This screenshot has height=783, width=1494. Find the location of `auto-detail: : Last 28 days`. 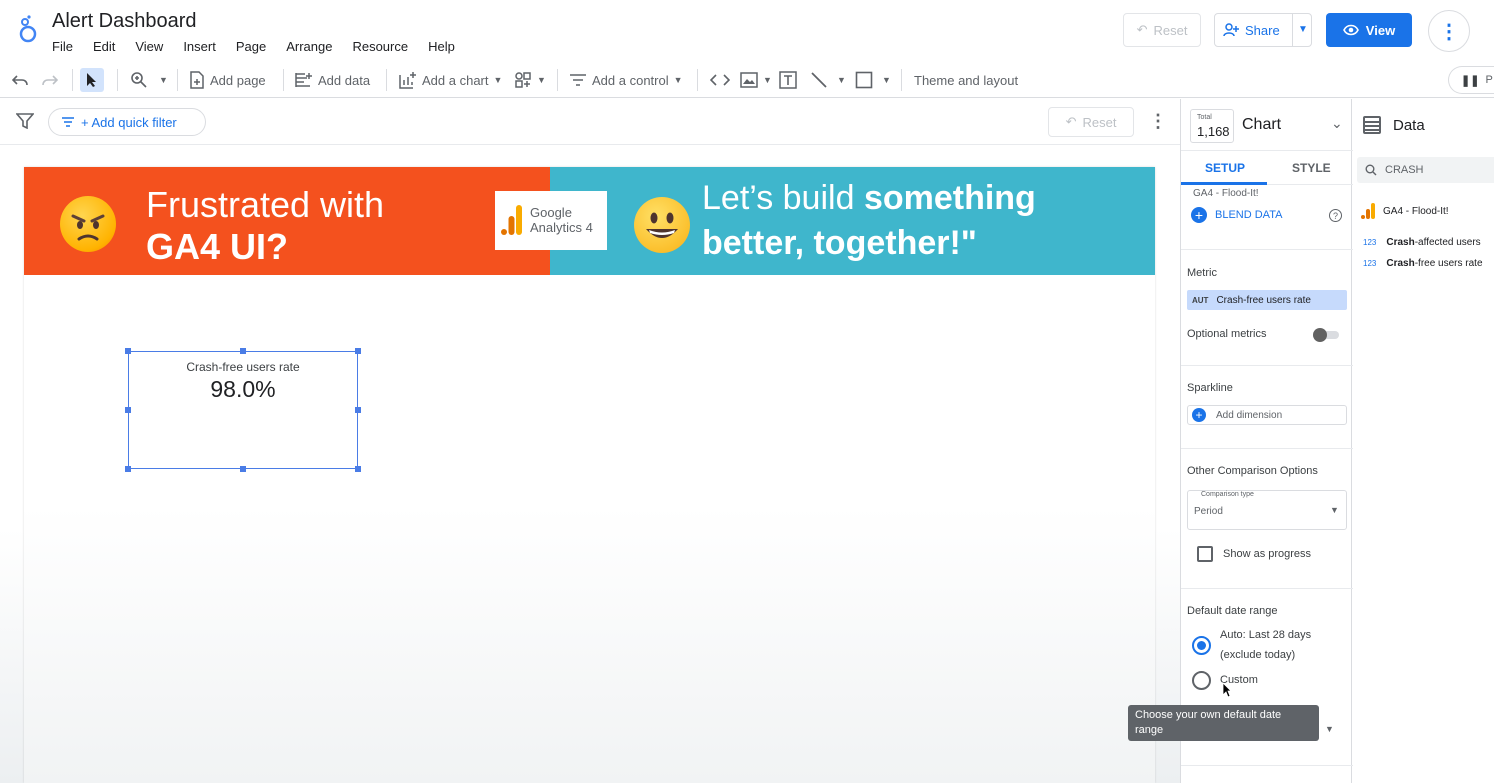

auto-detail: : Last 28 days is located at coordinates (1277, 635).